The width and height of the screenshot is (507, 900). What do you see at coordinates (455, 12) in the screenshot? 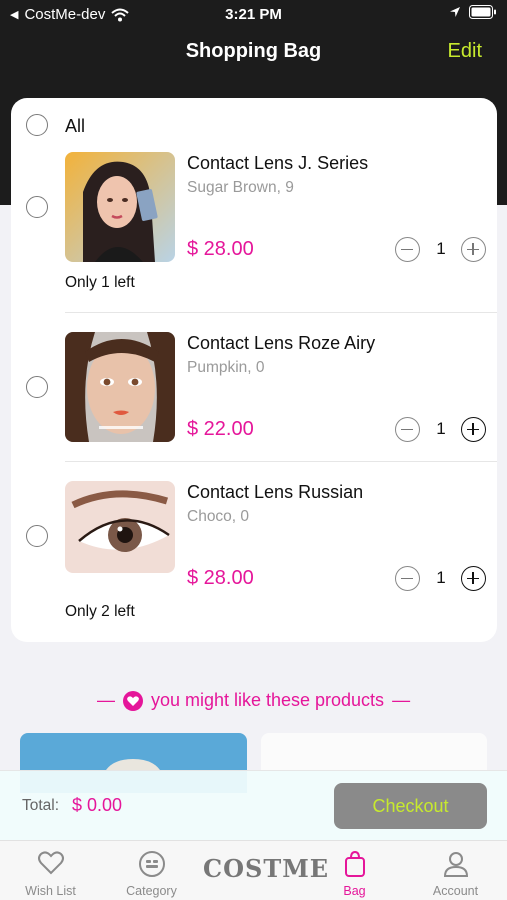
I see `location-icon` at bounding box center [455, 12].